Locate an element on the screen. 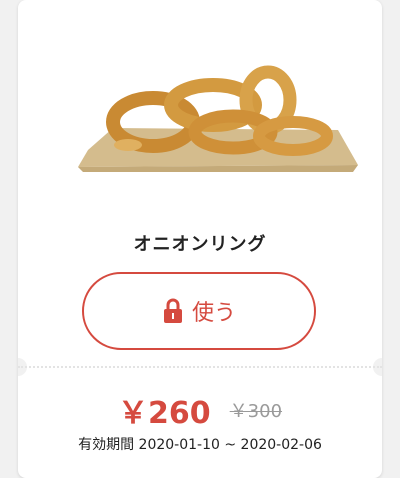 The image size is (400, 478). original-price: ￥300 is located at coordinates (256, 411).